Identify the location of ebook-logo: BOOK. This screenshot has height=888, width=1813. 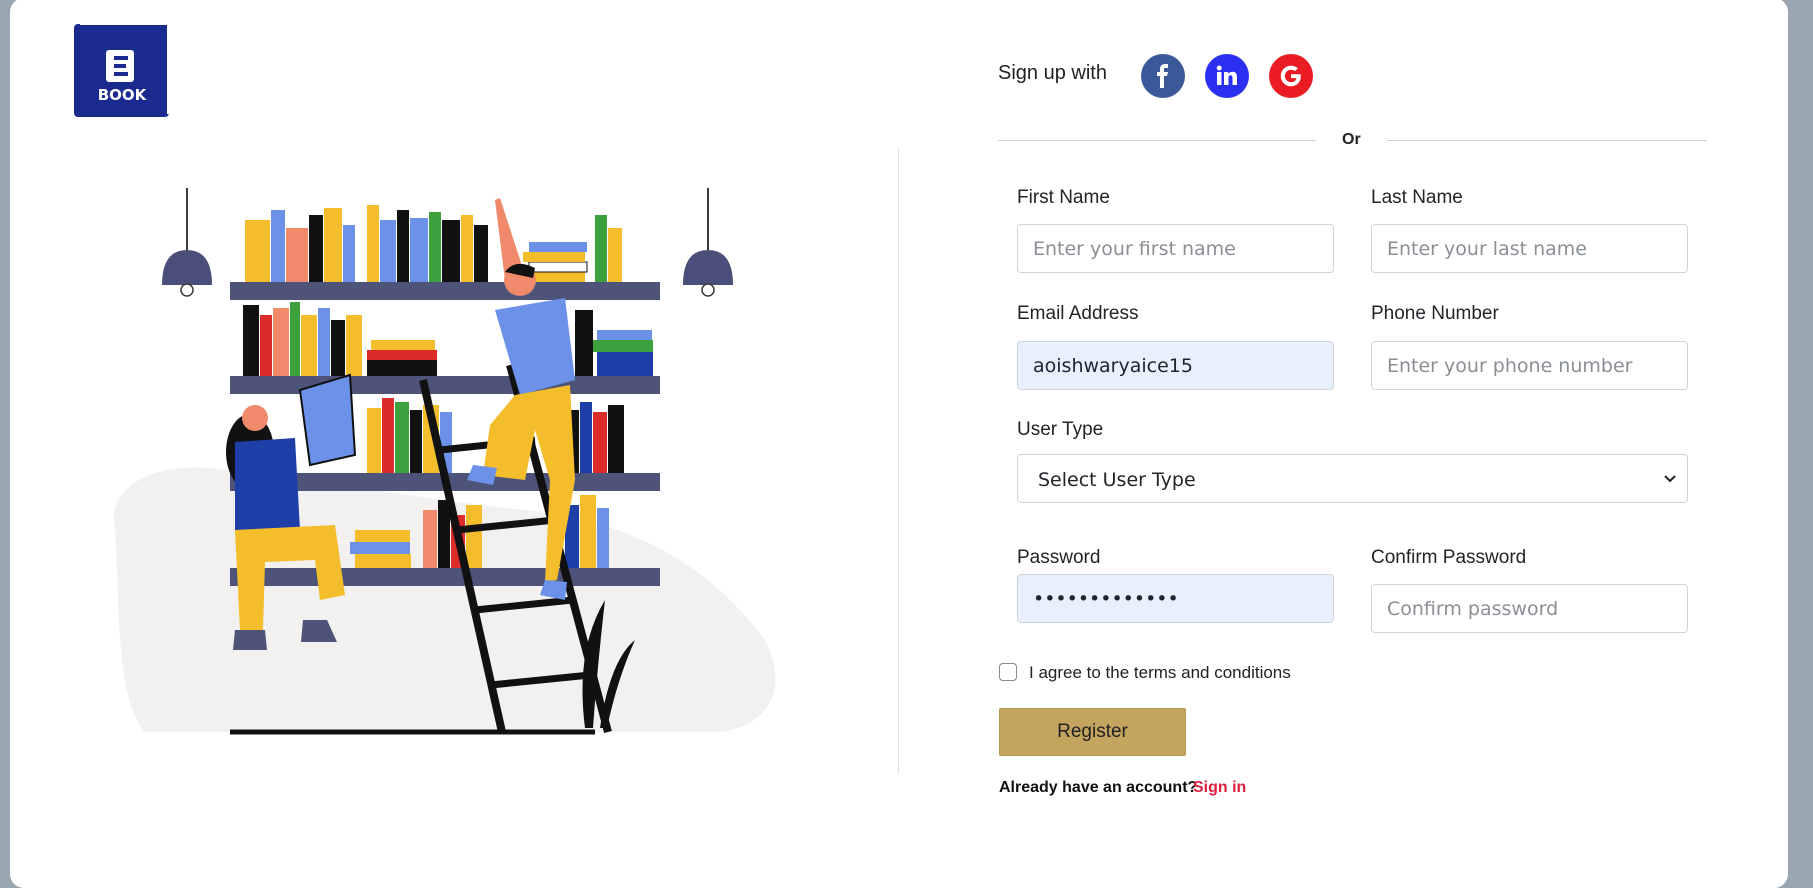
(121, 70).